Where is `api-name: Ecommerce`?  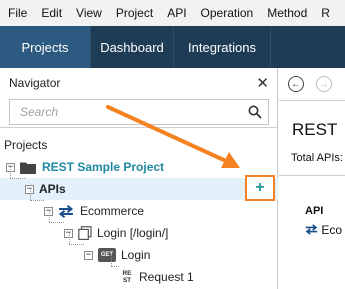 api-name: Ecommerce is located at coordinates (112, 211).